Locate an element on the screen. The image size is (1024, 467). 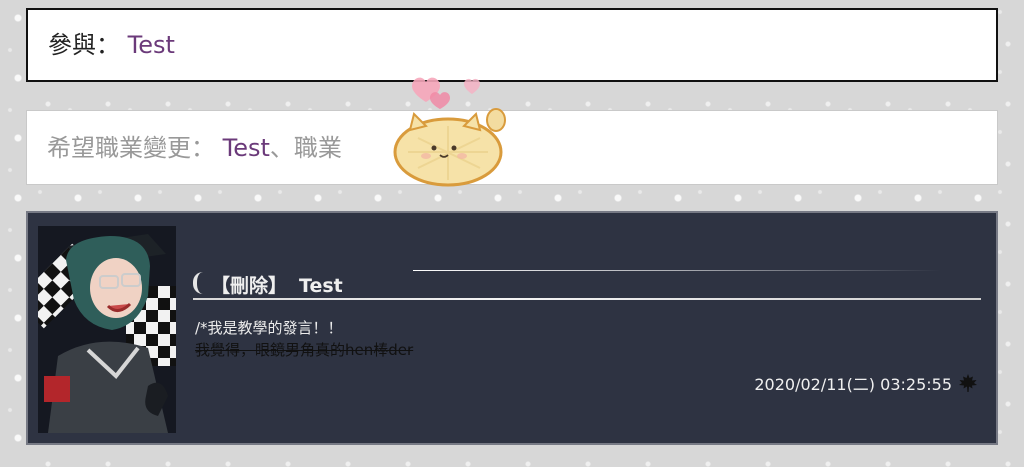
avatar-illustration is located at coordinates (107, 329).